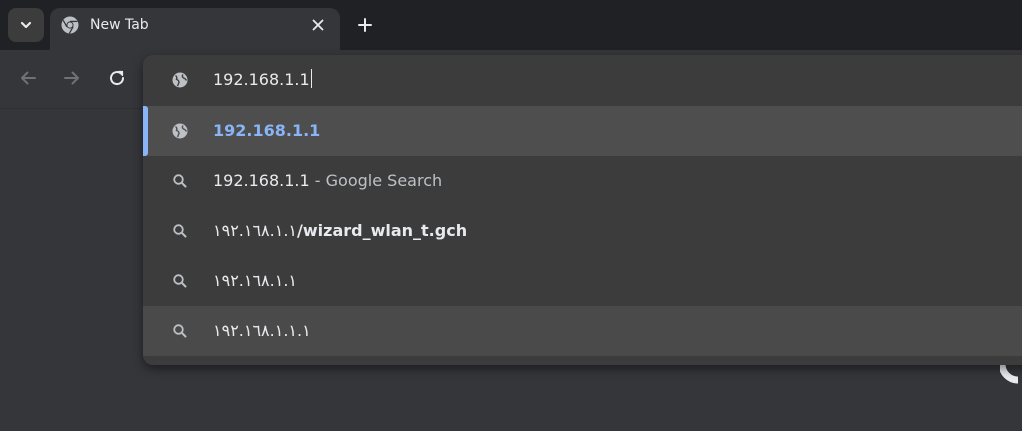  Describe the element at coordinates (582, 231) in the screenshot. I see `suggestion-search: ١٩٢.١٦٨.١.١/wizard_wlan_t.gch` at that location.